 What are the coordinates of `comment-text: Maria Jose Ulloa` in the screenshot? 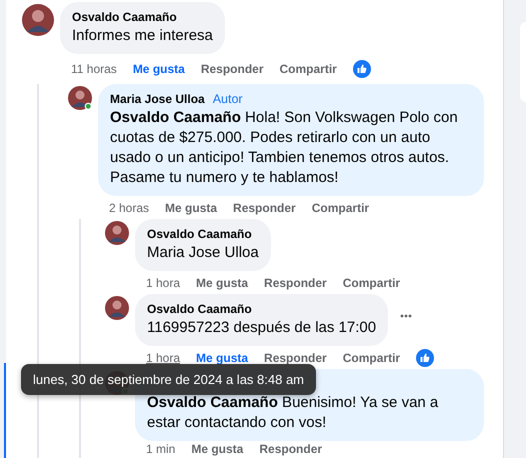 It's located at (203, 253).